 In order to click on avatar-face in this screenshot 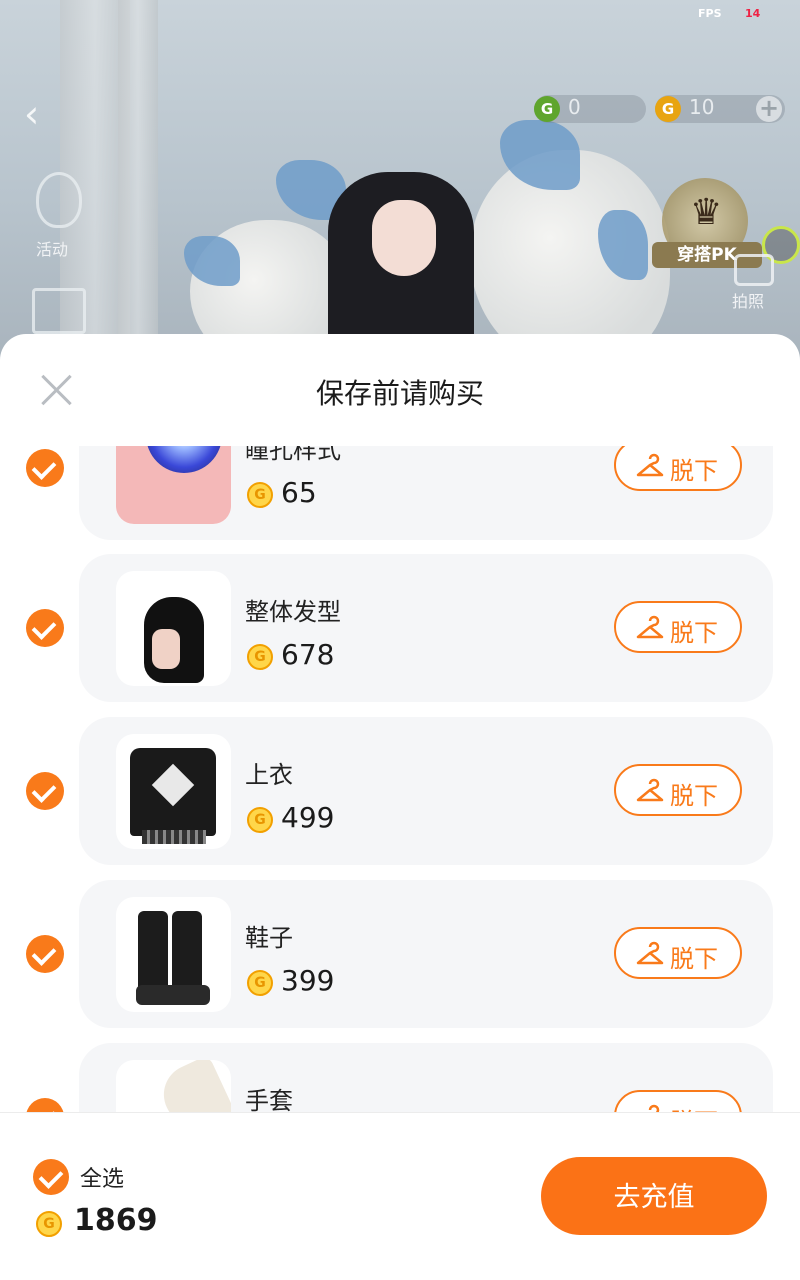, I will do `click(404, 238)`.